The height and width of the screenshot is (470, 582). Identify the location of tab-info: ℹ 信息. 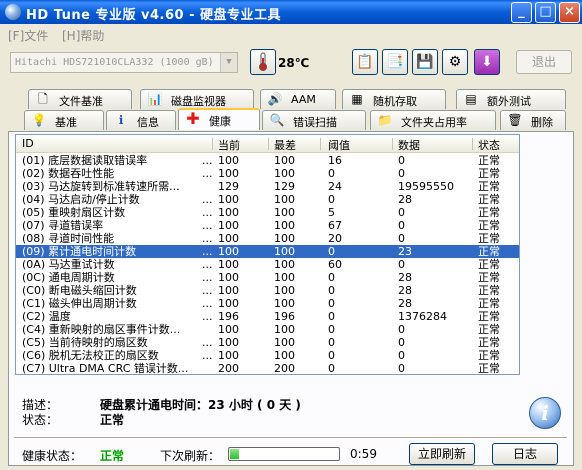
(141, 120).